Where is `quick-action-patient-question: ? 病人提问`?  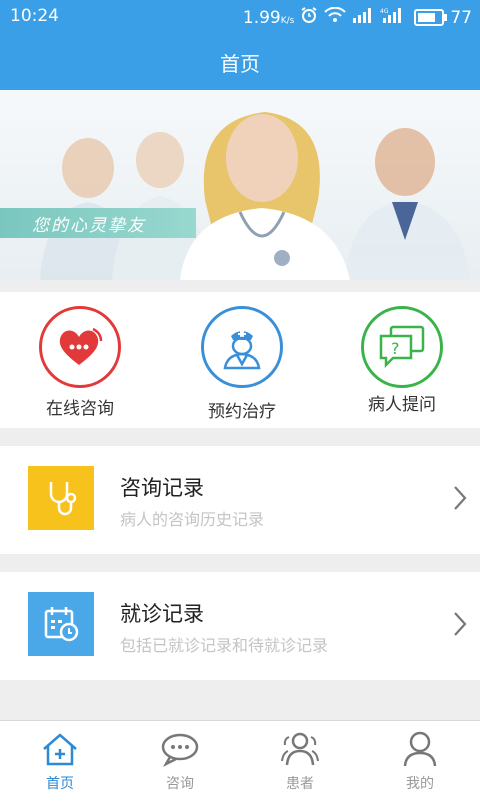
quick-action-patient-question: ? 病人提问 is located at coordinates (402, 360).